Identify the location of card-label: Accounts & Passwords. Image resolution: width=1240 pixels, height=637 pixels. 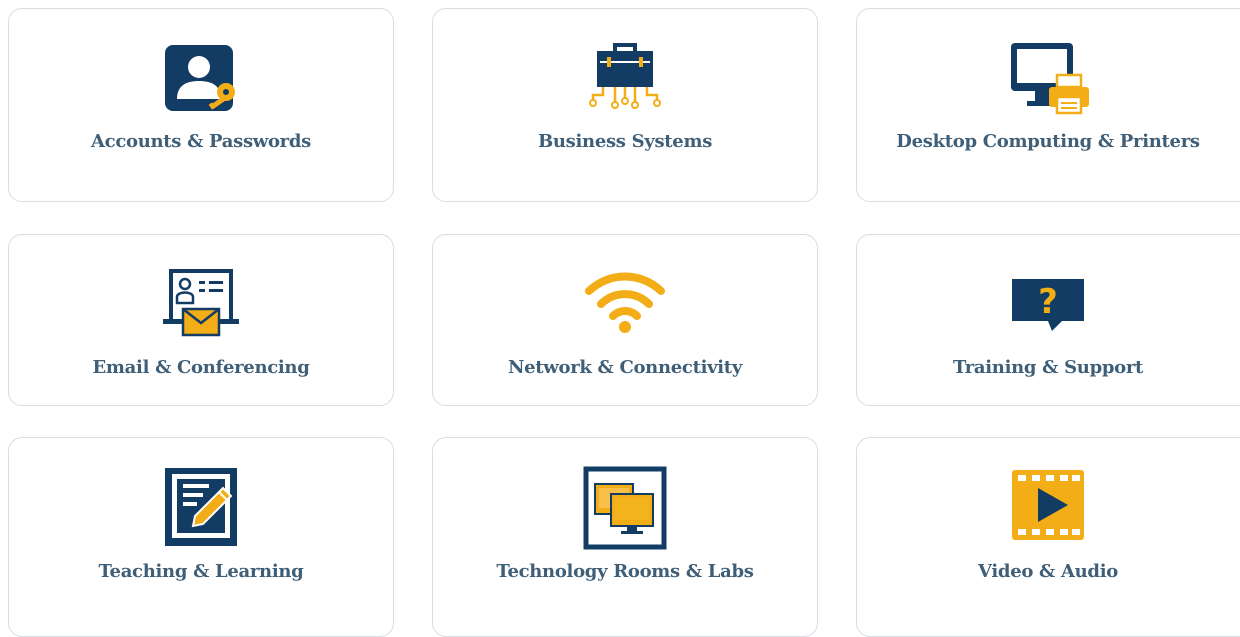
(201, 141).